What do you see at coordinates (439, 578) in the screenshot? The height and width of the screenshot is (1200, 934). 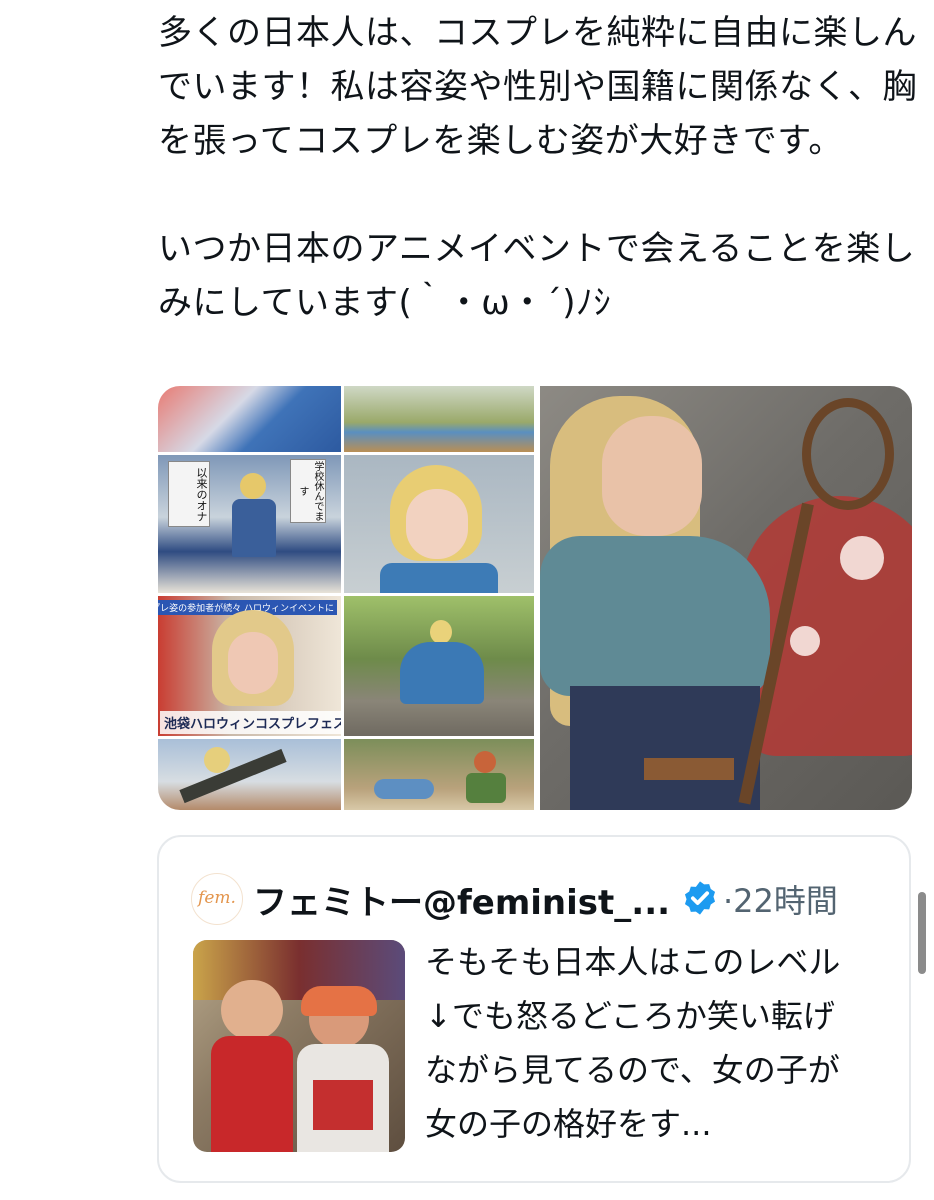 I see `blue-robe` at bounding box center [439, 578].